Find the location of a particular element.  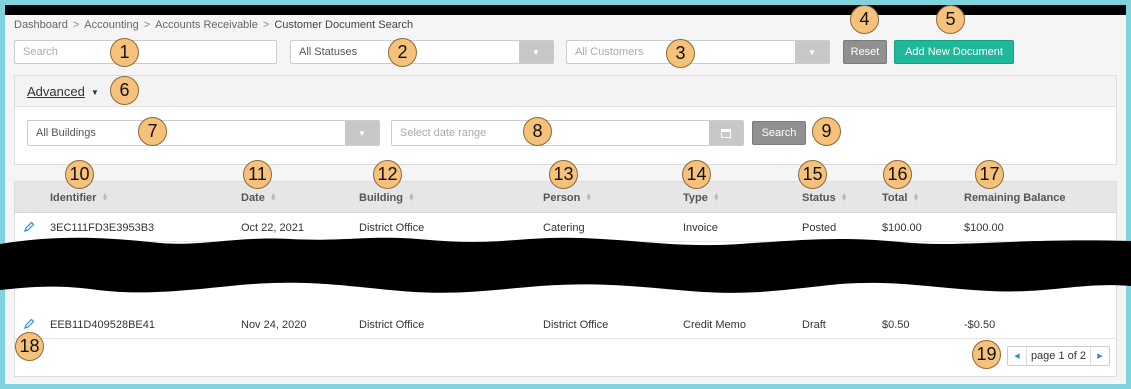

marker-5: 5 is located at coordinates (950, 19).